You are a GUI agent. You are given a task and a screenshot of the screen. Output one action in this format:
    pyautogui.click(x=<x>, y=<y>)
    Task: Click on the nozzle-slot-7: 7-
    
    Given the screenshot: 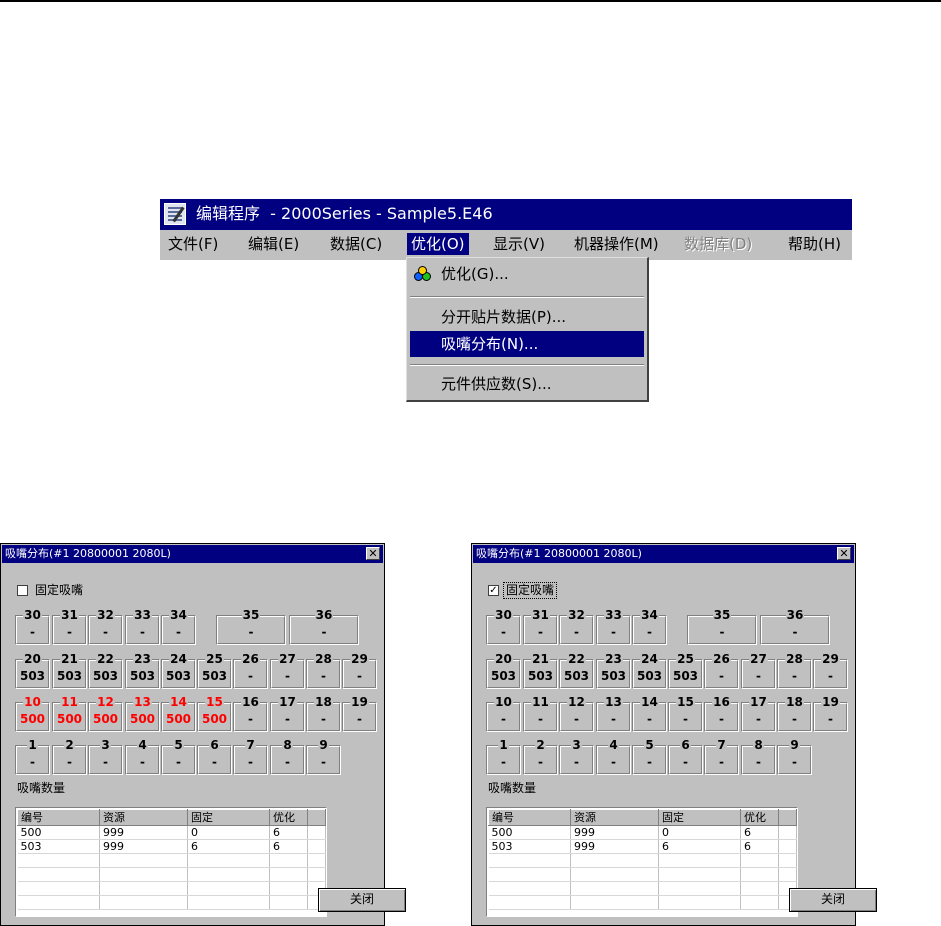 What is the action you would take?
    pyautogui.click(x=721, y=756)
    